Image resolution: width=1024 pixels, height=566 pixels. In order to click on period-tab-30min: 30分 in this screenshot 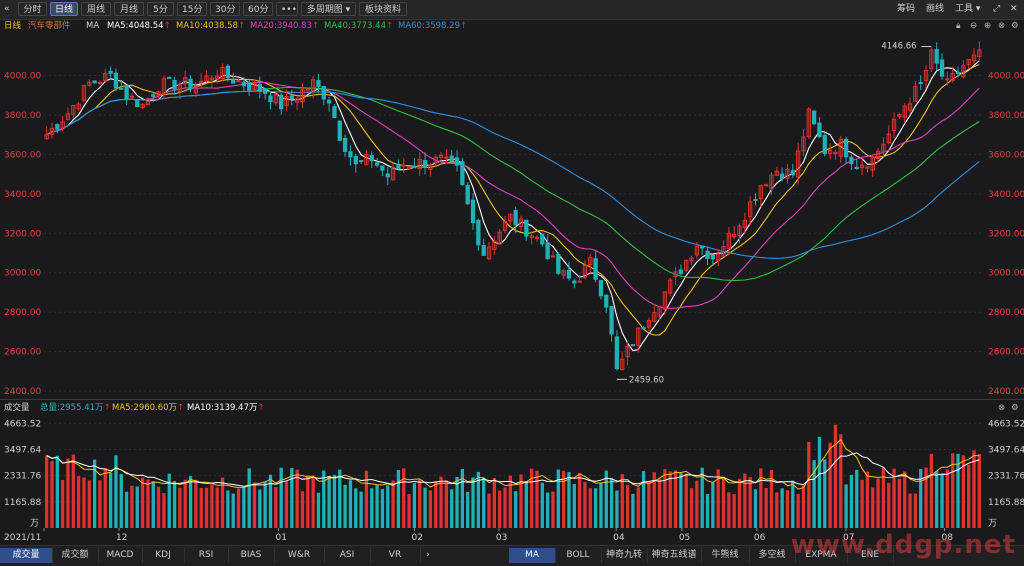, I will do `click(225, 9)`.